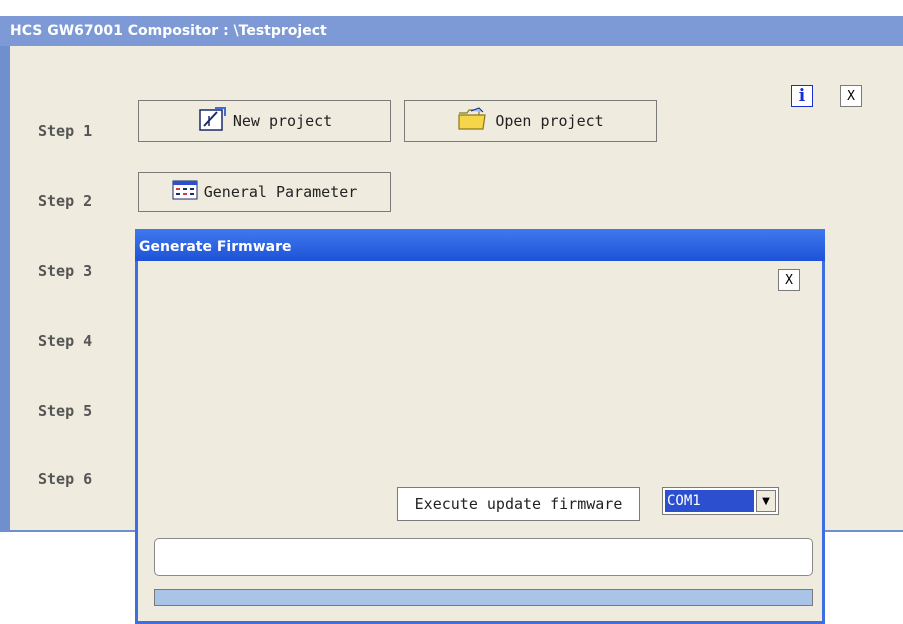 This screenshot has height=624, width=903. I want to click on main-window-title: HCS GW67001 Compositor : \Testproject, so click(451, 31).